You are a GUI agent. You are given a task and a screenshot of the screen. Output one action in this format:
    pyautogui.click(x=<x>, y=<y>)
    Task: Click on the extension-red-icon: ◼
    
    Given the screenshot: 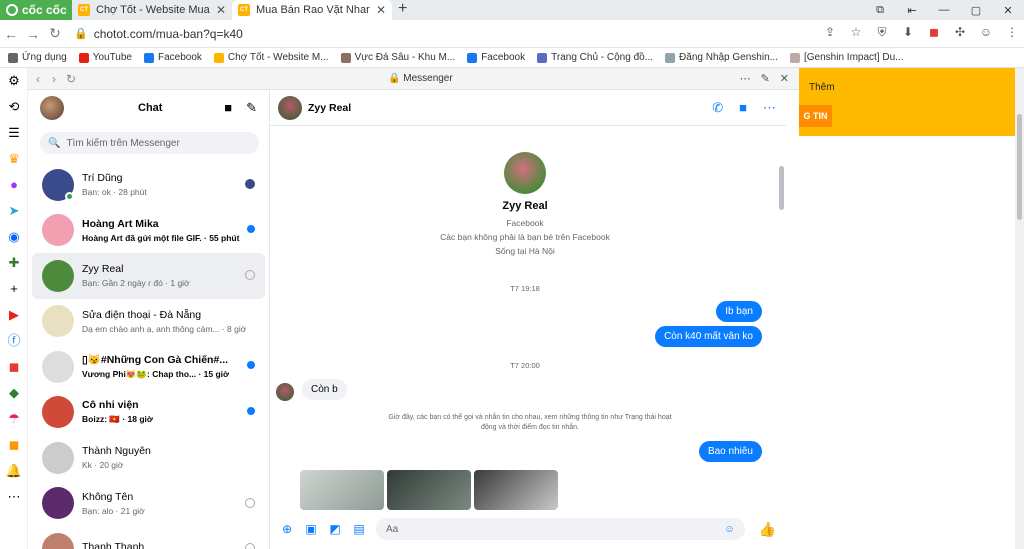 What is the action you would take?
    pyautogui.click(x=934, y=33)
    